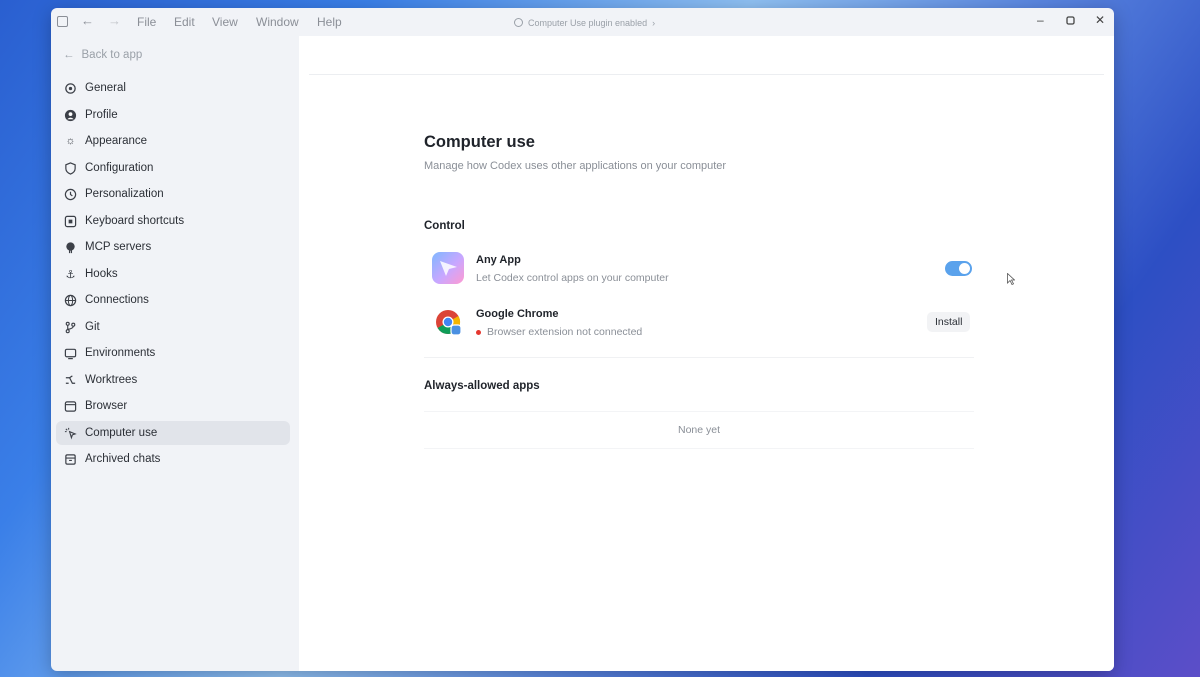 The height and width of the screenshot is (677, 1200). I want to click on maximize-button, so click(1070, 21).